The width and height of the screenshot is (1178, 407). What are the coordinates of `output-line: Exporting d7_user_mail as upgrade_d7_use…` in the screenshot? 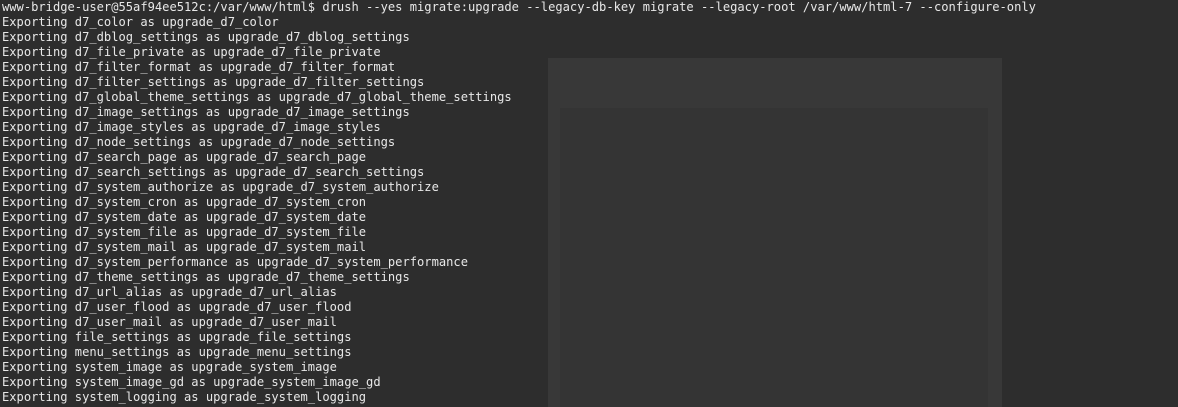 It's located at (169, 322).